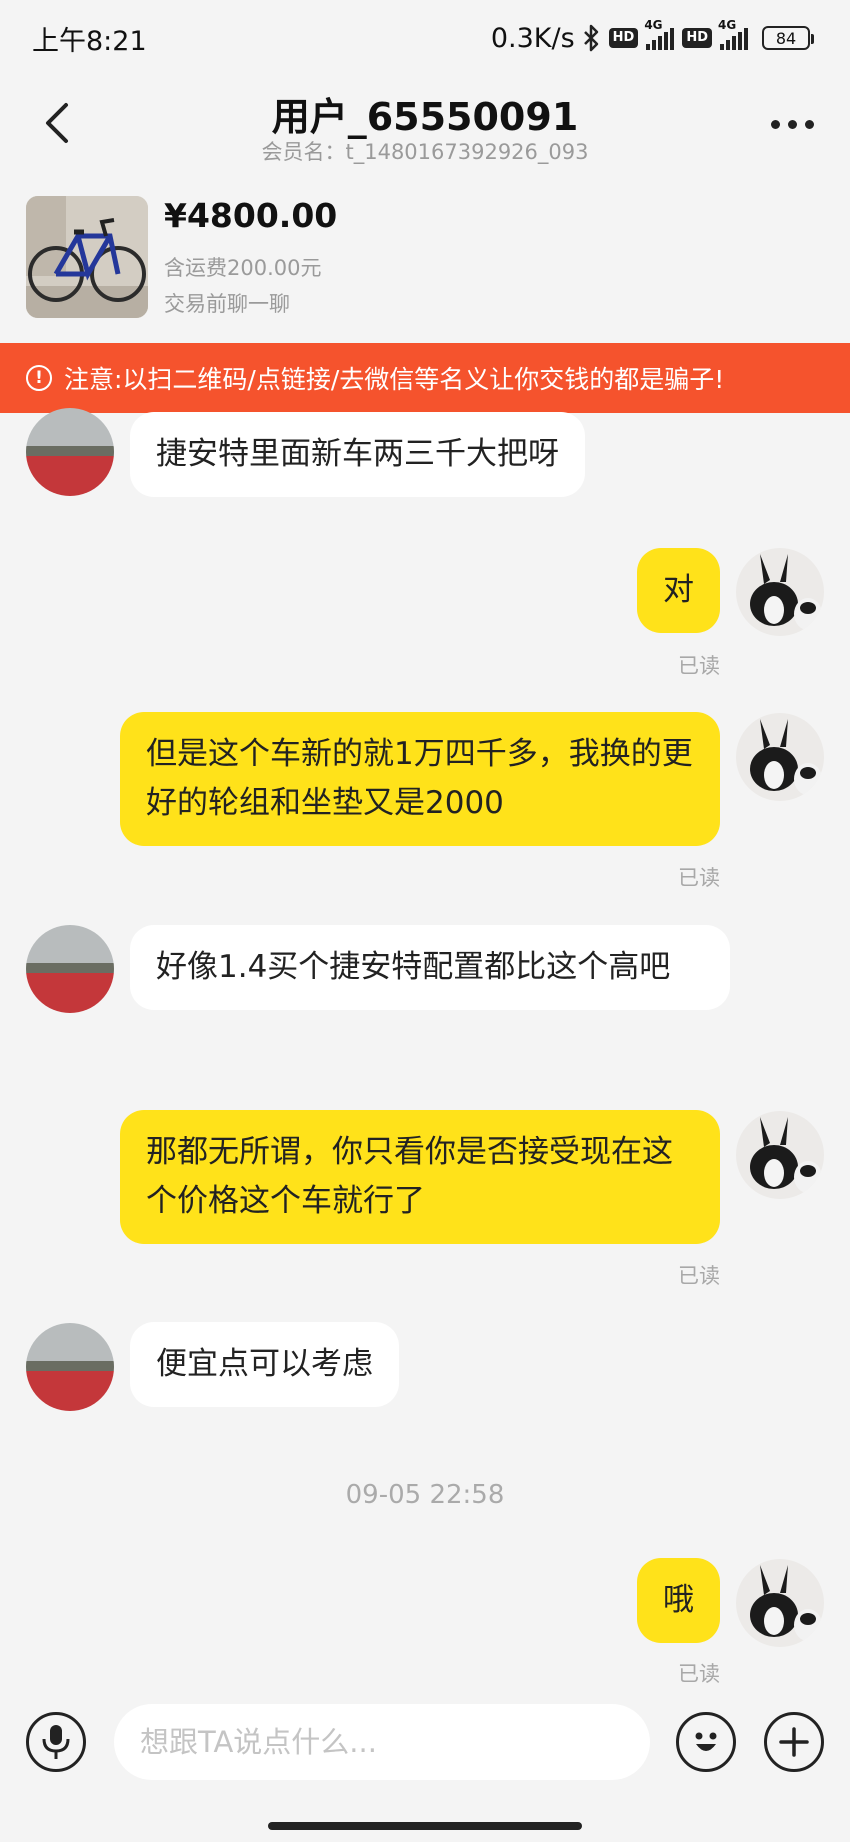 The image size is (850, 1842). What do you see at coordinates (425, 117) in the screenshot?
I see `page-title: 用户_65550091` at bounding box center [425, 117].